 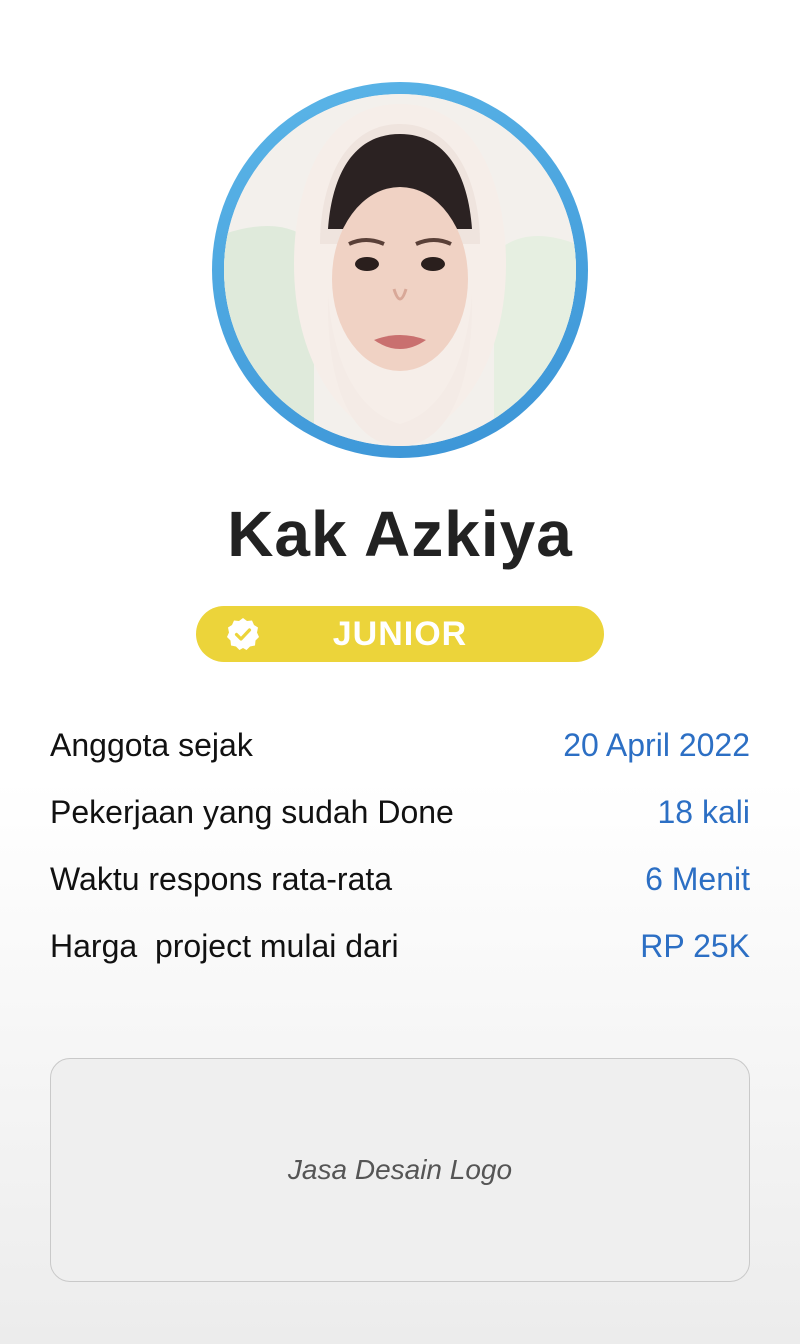 I want to click on avatar, so click(x=400, y=270).